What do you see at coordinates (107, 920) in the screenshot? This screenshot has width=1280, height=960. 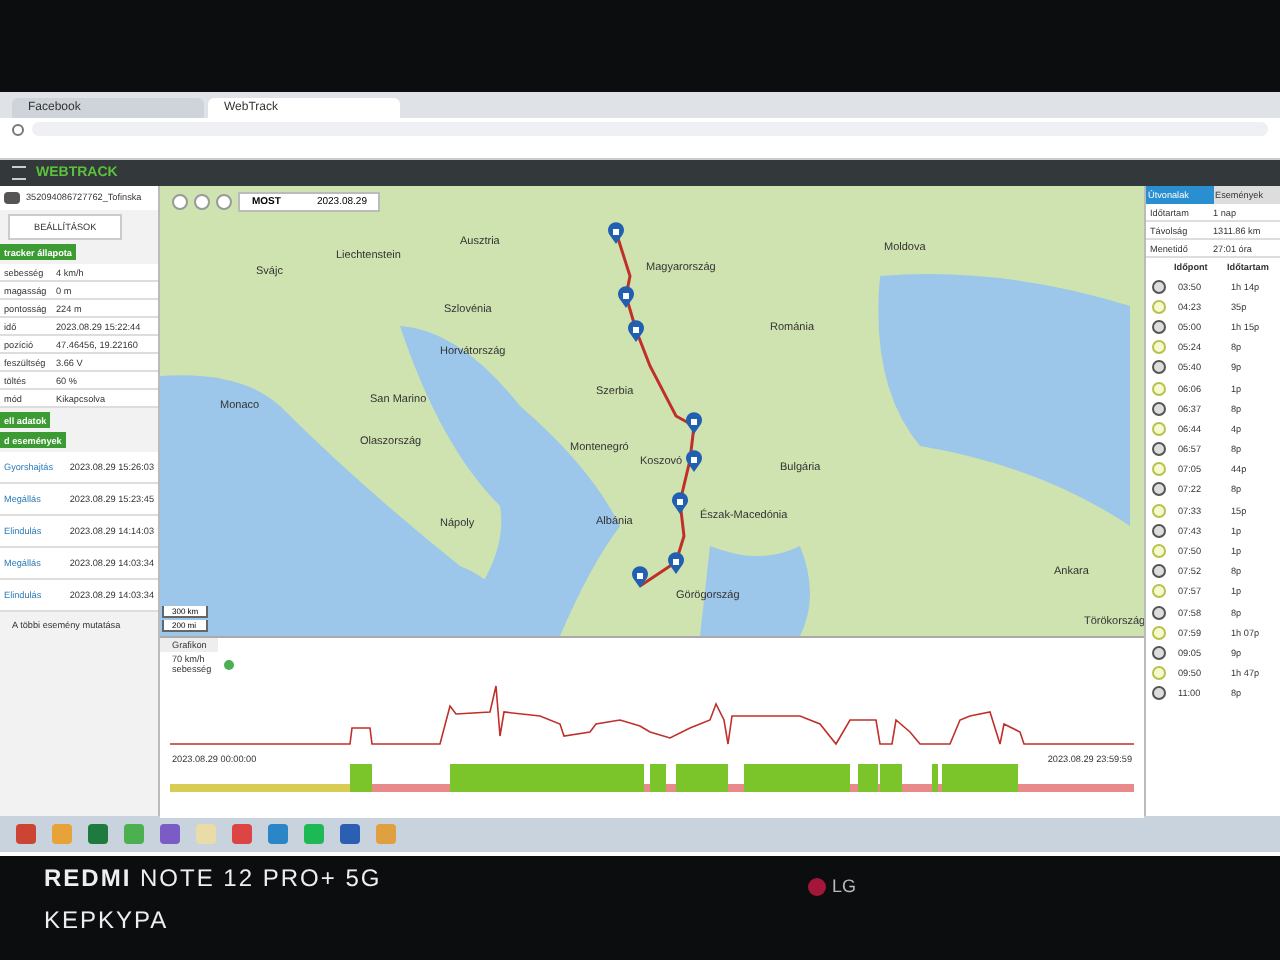 I see `camera-watermark: KEPKYPA` at bounding box center [107, 920].